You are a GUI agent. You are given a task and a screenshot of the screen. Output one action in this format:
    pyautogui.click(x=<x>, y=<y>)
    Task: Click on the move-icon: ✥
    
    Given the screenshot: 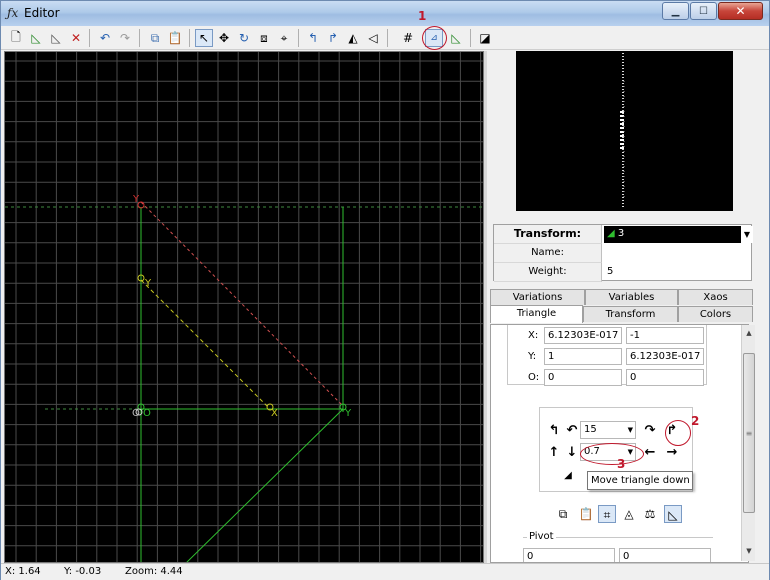 What is the action you would take?
    pyautogui.click(x=224, y=38)
    